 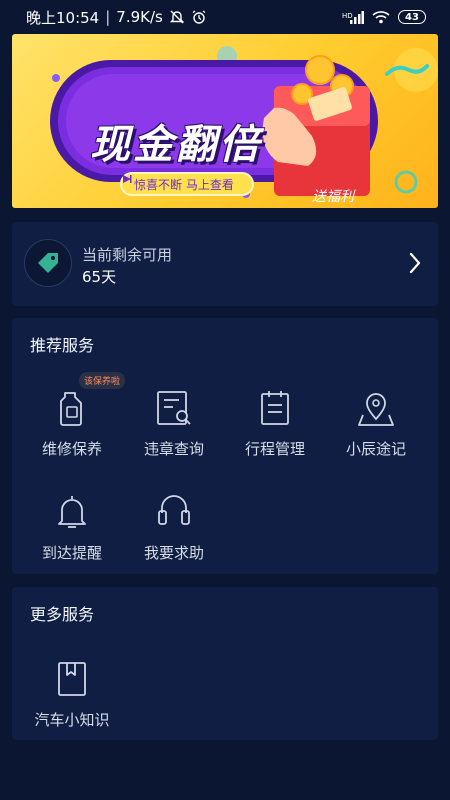 I want to click on headset-icon, so click(x=174, y=512).